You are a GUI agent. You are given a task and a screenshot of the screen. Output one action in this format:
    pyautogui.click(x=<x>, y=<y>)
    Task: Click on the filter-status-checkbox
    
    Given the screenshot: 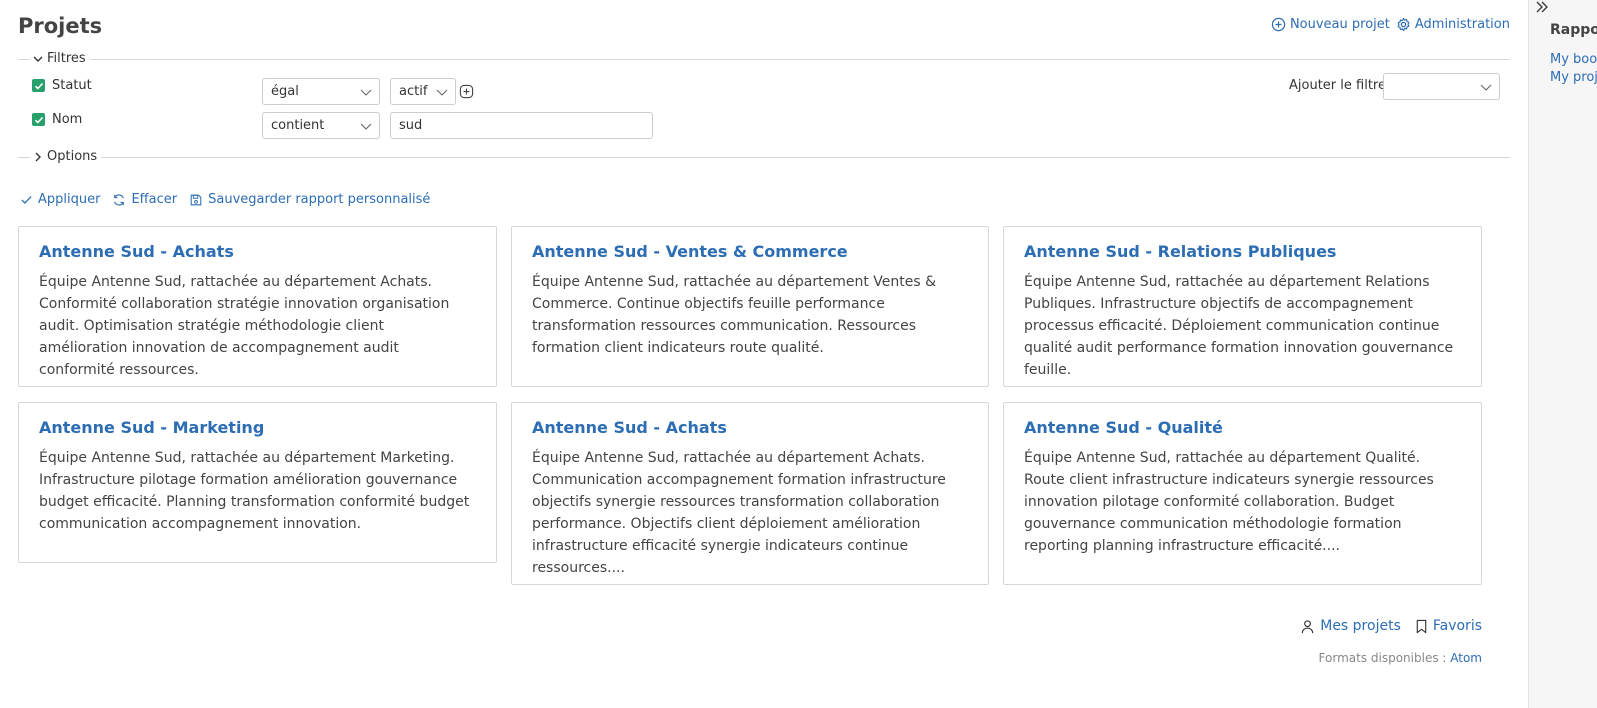 What is the action you would take?
    pyautogui.click(x=38, y=85)
    